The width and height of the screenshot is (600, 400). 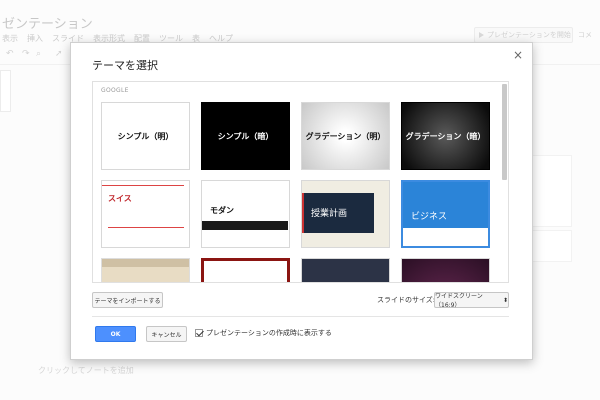 I want to click on theme-label: シンプル（暗）, so click(x=245, y=136).